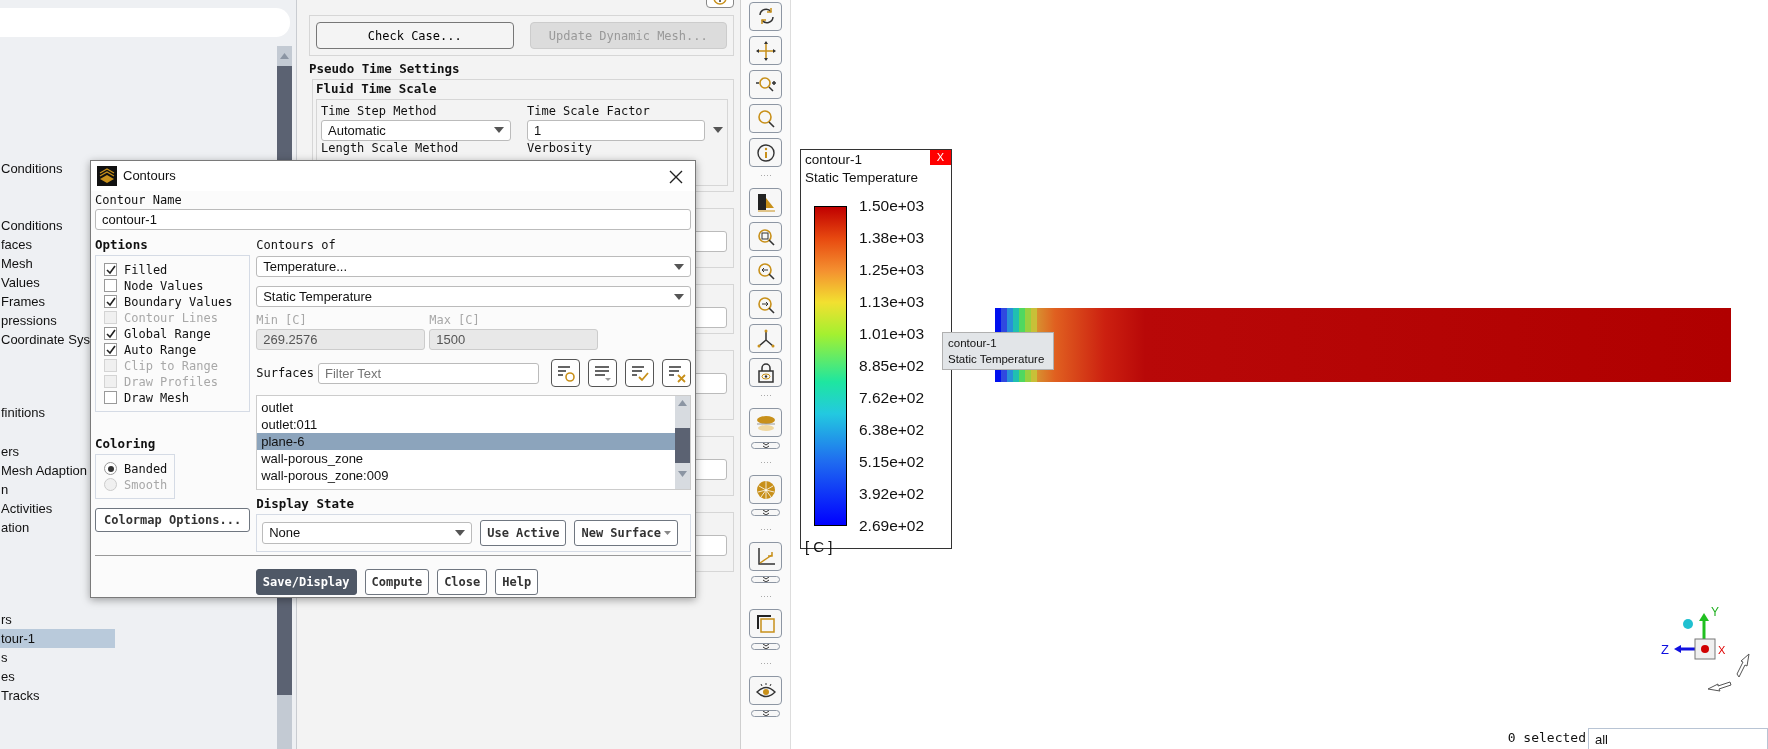 The image size is (1768, 749). What do you see at coordinates (379, 111) in the screenshot?
I see `field-label: Time Step Method` at bounding box center [379, 111].